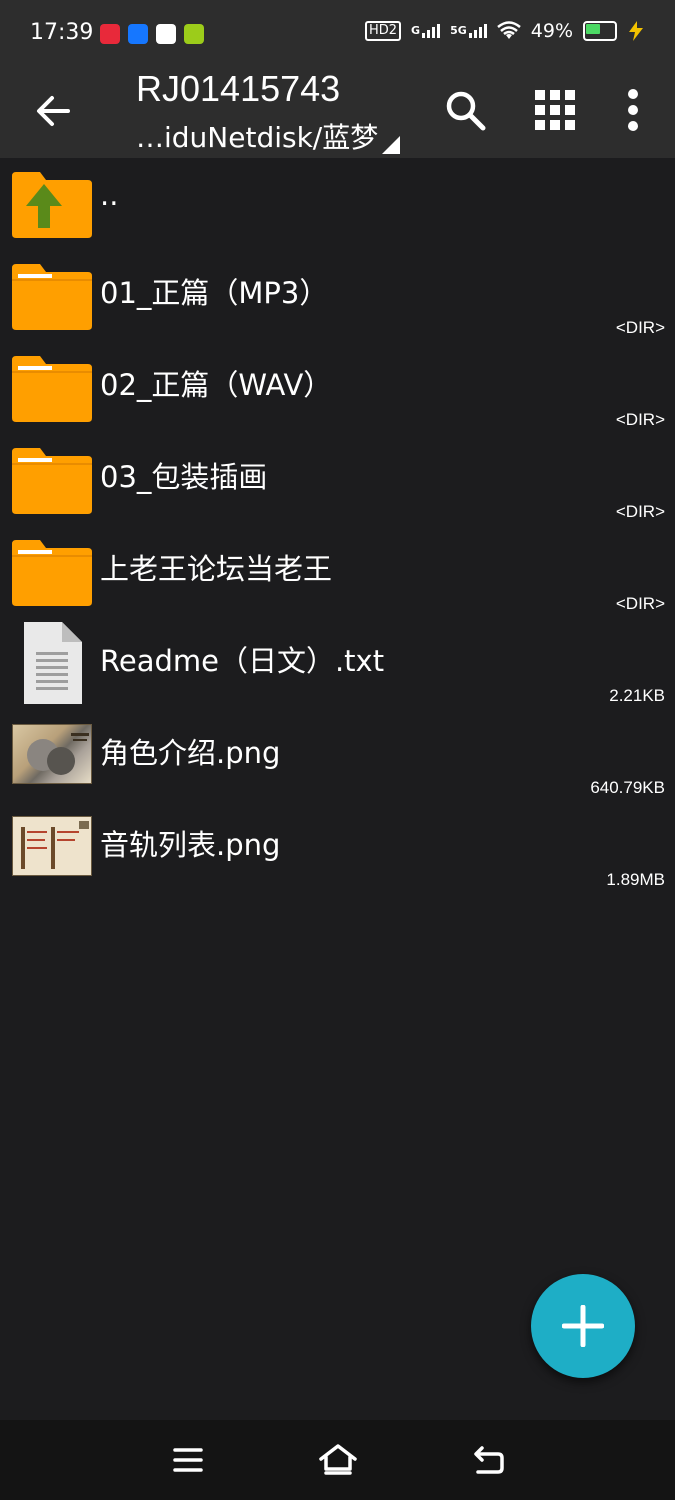 The width and height of the screenshot is (675, 1500). What do you see at coordinates (337, 32) in the screenshot?
I see `status-bar: 17:39 HD2 G 5G 49%` at bounding box center [337, 32].